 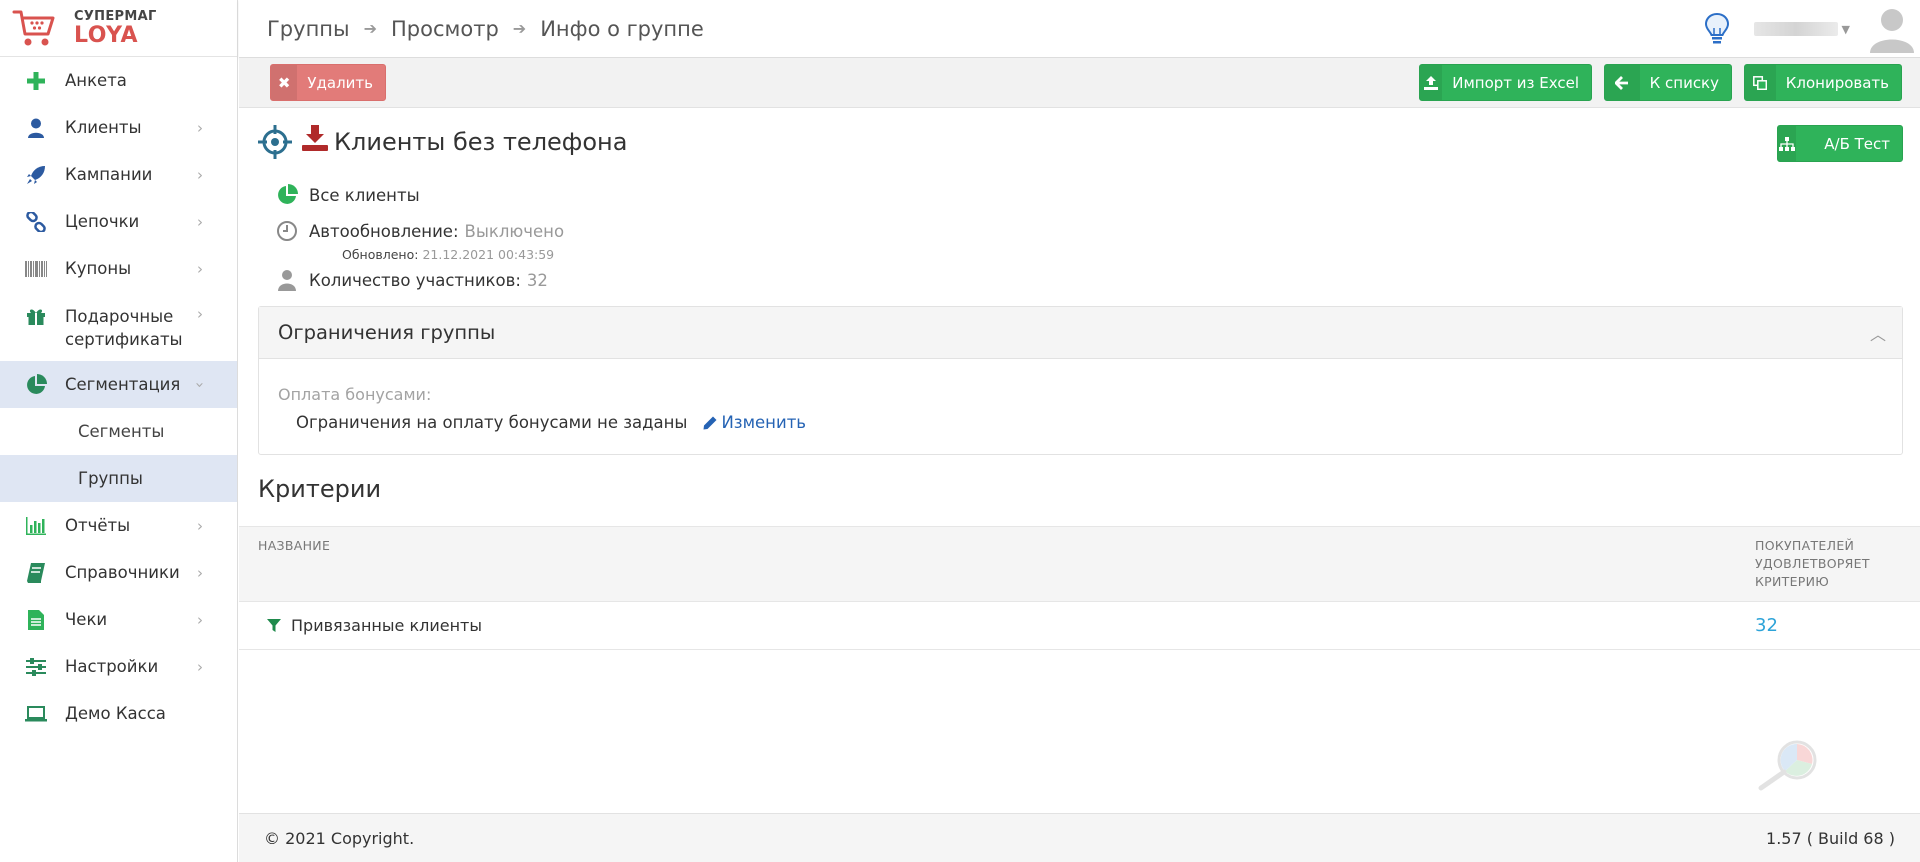 I want to click on breadcrumb: Группы ➔ Просмотр ➔ Инфо о группе, so click(x=485, y=29).